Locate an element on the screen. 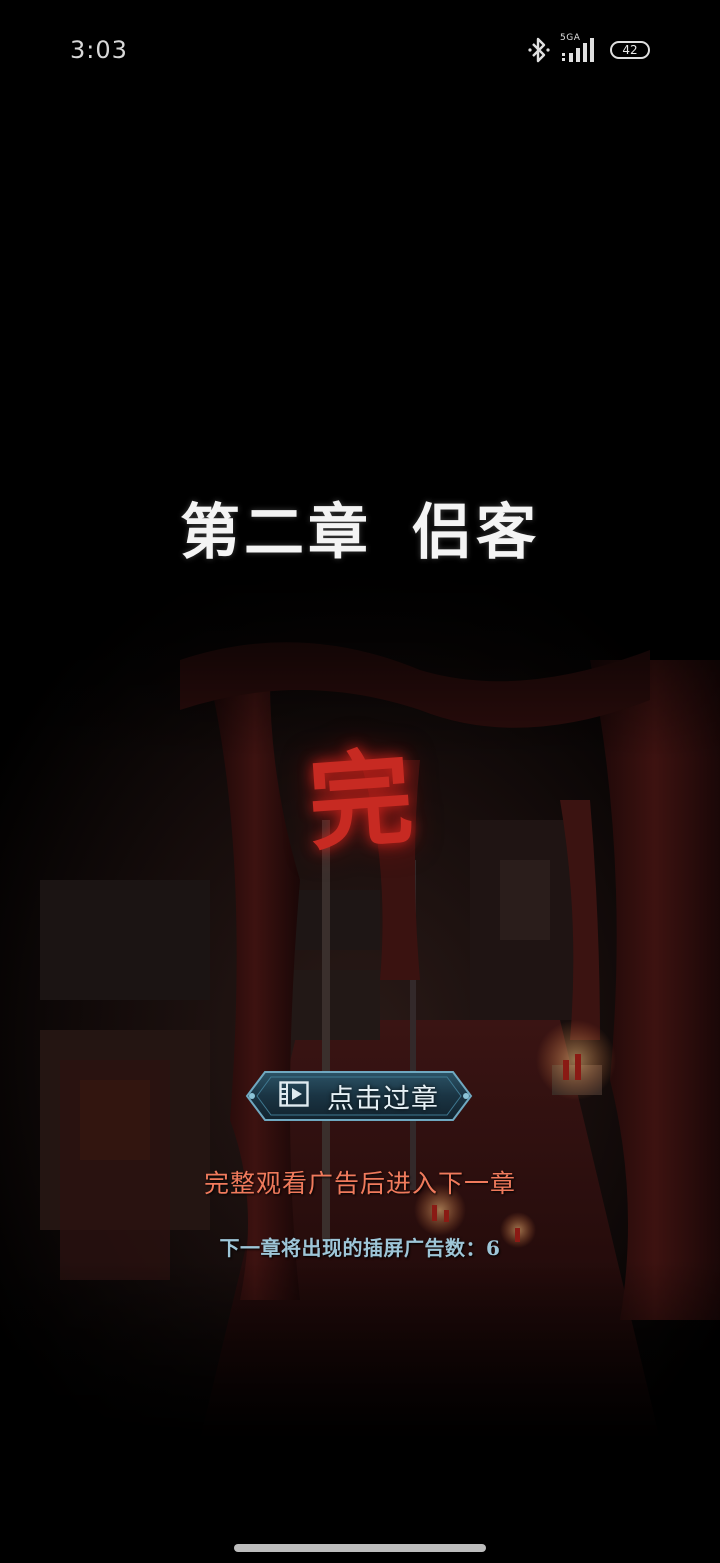 This screenshot has width=720, height=1563. battery-level: 42 is located at coordinates (630, 50).